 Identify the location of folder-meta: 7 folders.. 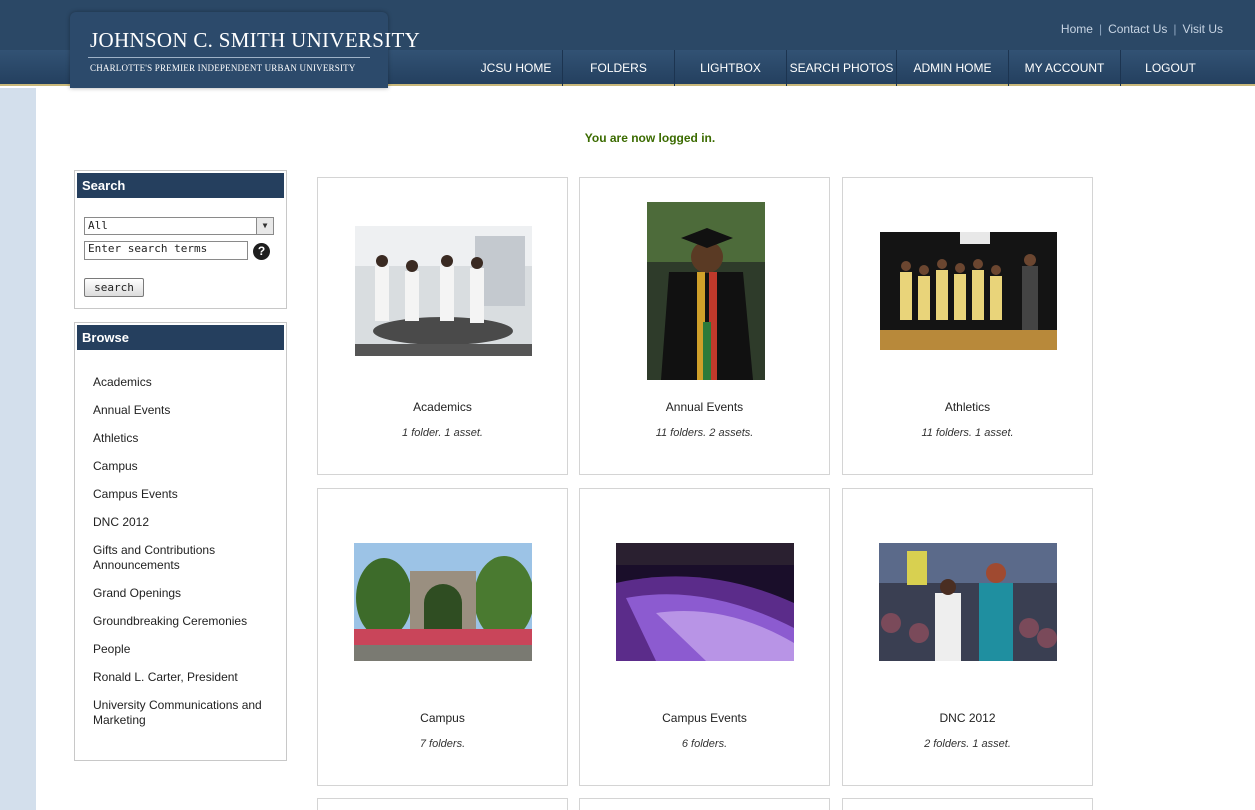
(442, 744).